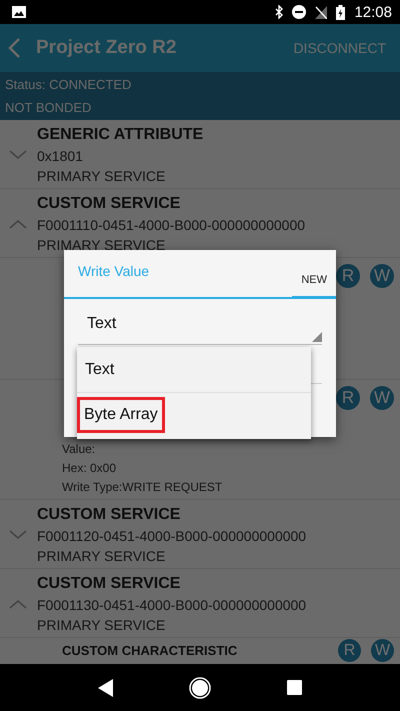 The height and width of the screenshot is (711, 400). Describe the element at coordinates (200, 328) in the screenshot. I see `format-dropdown: Text` at that location.